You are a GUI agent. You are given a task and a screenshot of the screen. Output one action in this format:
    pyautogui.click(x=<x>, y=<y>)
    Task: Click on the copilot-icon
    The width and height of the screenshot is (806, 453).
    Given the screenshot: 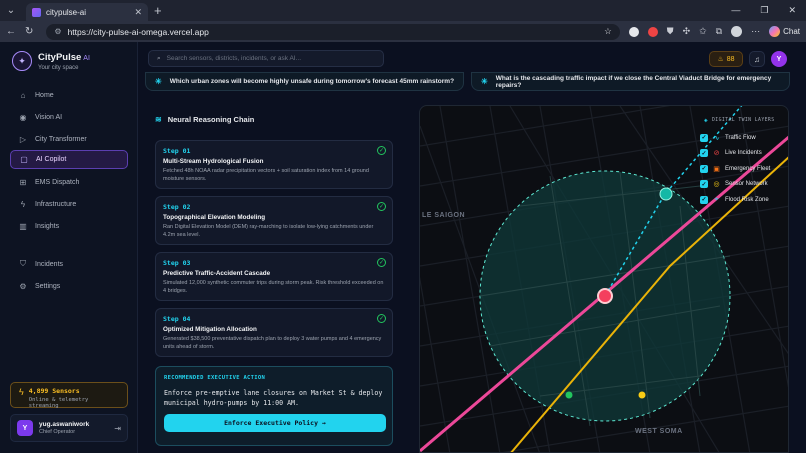 What is the action you would take?
    pyautogui.click(x=775, y=31)
    